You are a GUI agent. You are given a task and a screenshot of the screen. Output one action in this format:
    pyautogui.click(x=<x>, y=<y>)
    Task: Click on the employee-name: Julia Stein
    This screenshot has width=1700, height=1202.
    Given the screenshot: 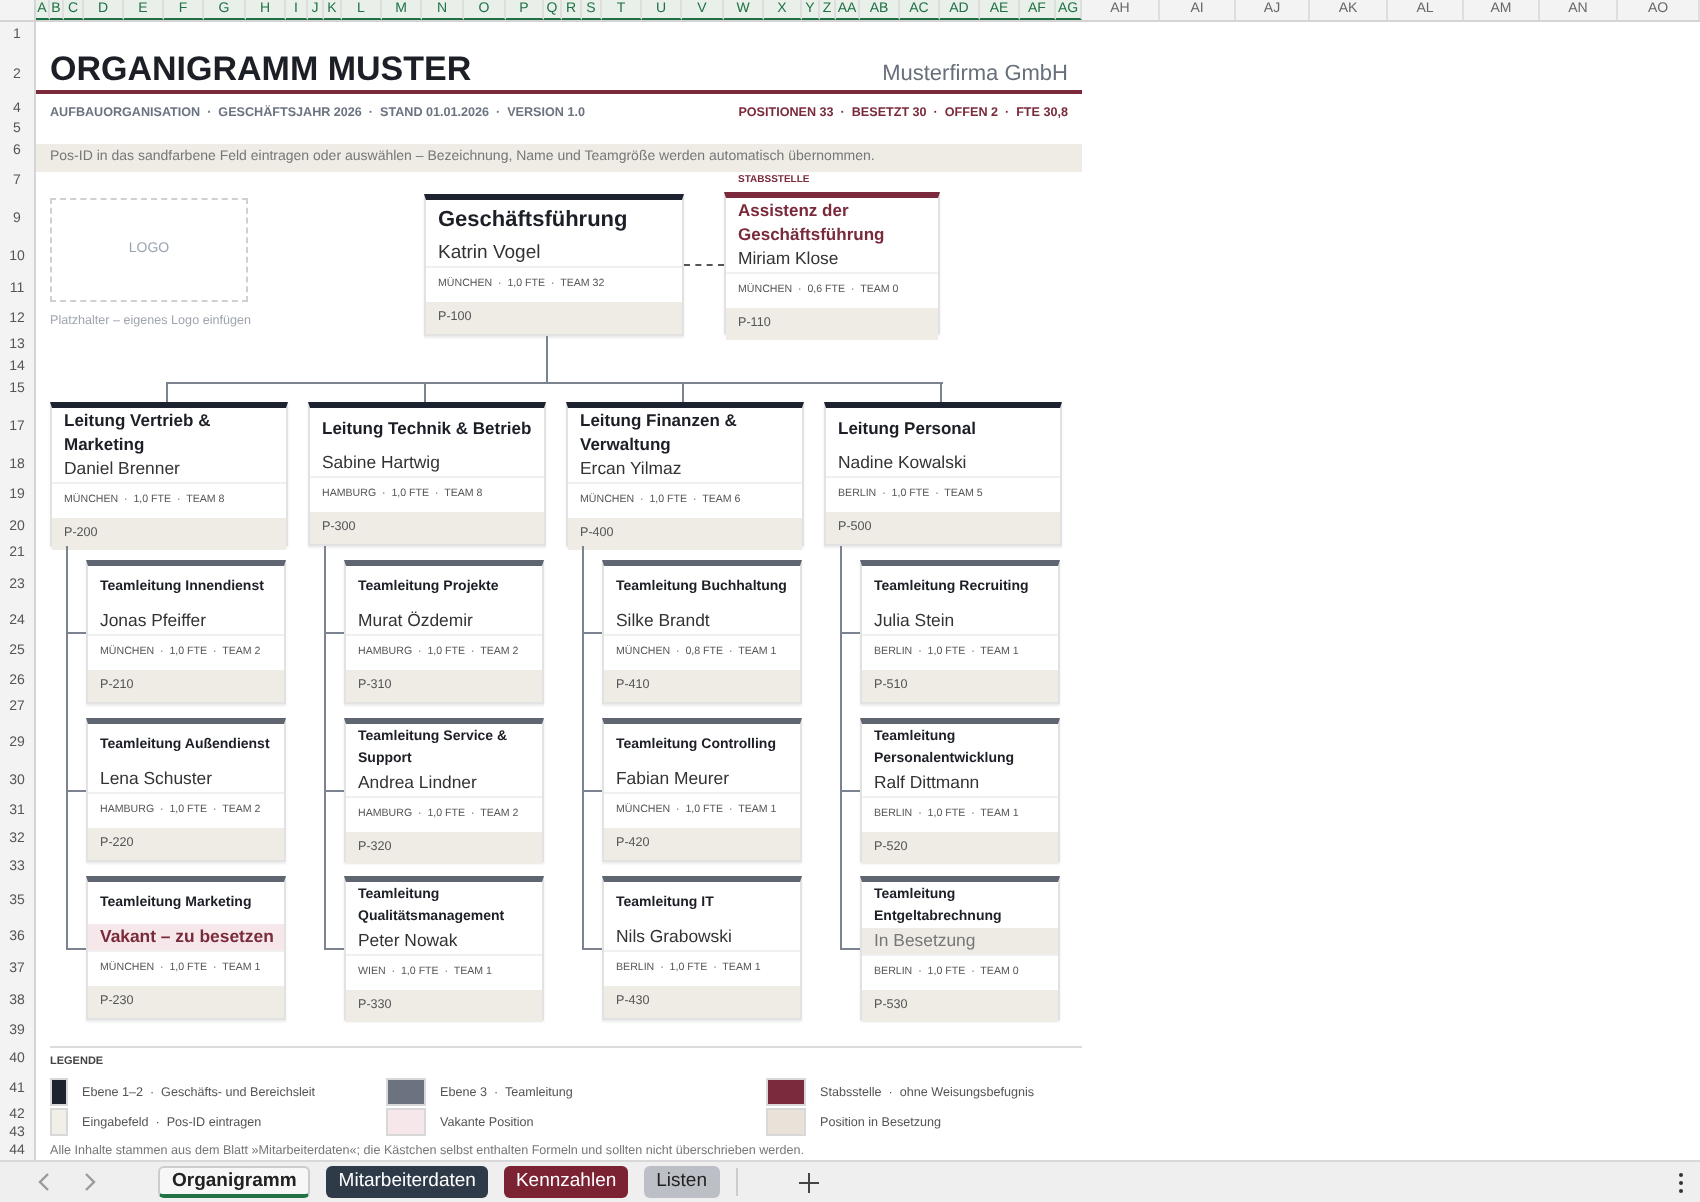 What is the action you would take?
    pyautogui.click(x=914, y=620)
    